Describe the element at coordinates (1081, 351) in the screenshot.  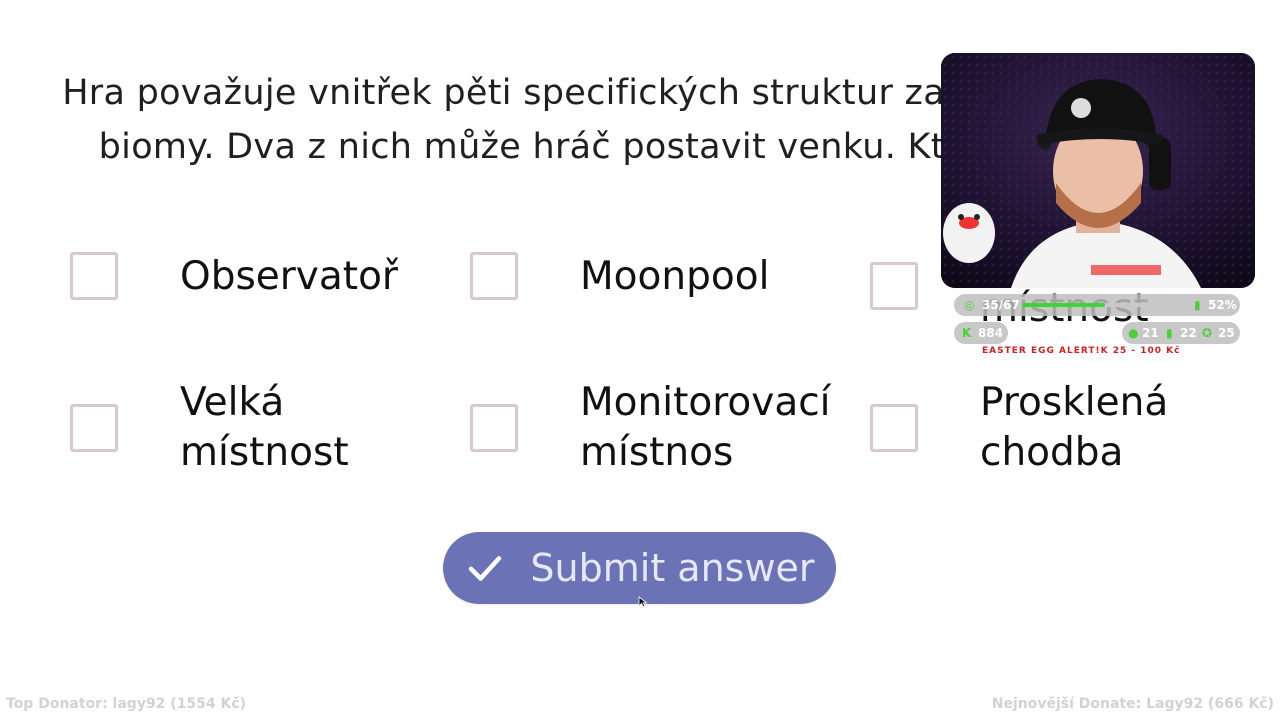
I see `donation-ticker: EASTER EGG ALERT!K 25 - 100 Kč` at that location.